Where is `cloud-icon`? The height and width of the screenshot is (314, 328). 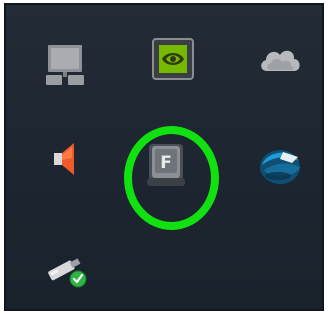 cloud-icon is located at coordinates (280, 59).